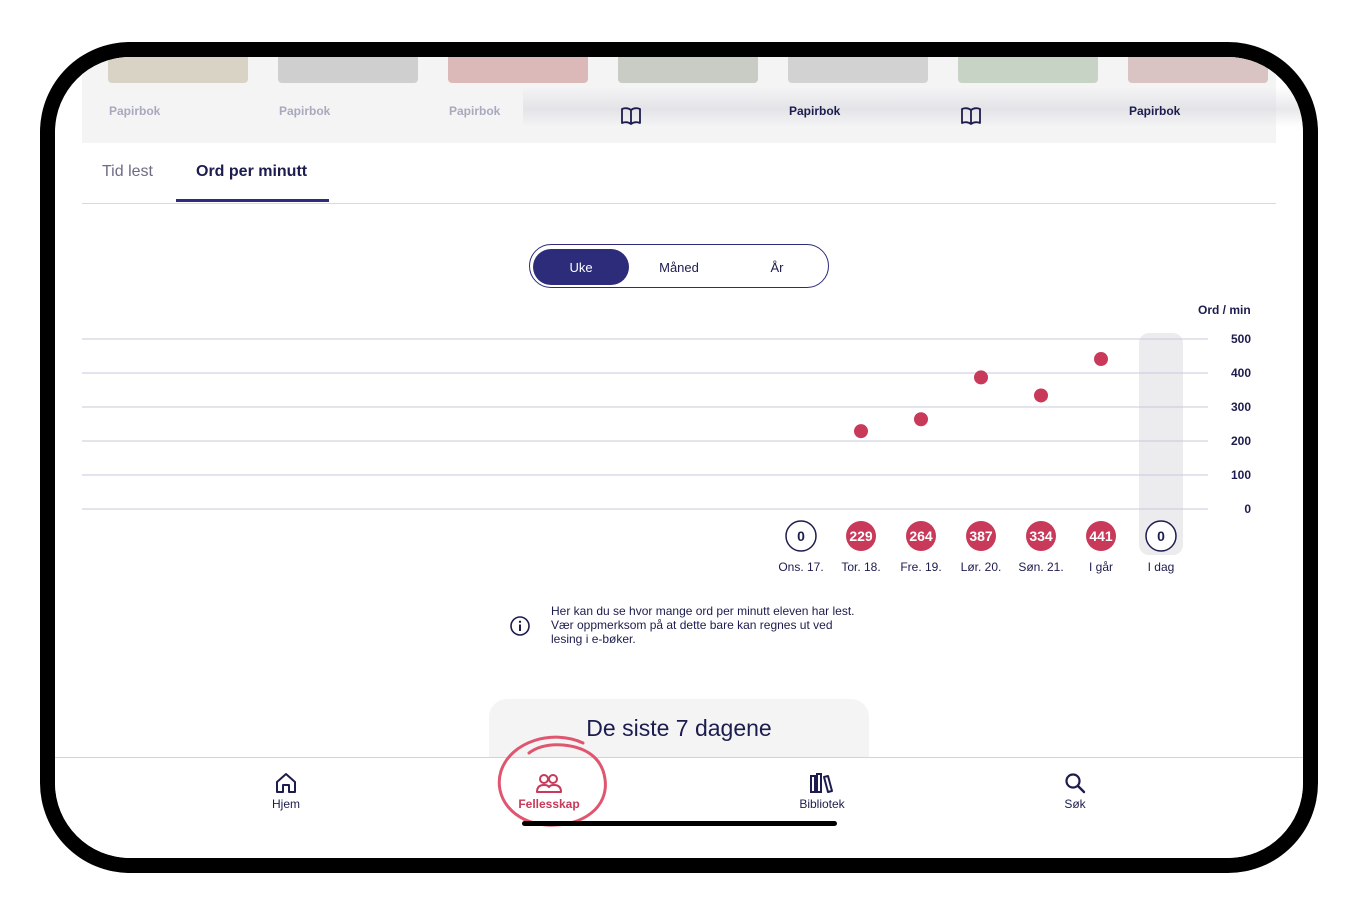  Describe the element at coordinates (920, 567) in the screenshot. I see `x-tick-label: Fre. 19.` at that location.